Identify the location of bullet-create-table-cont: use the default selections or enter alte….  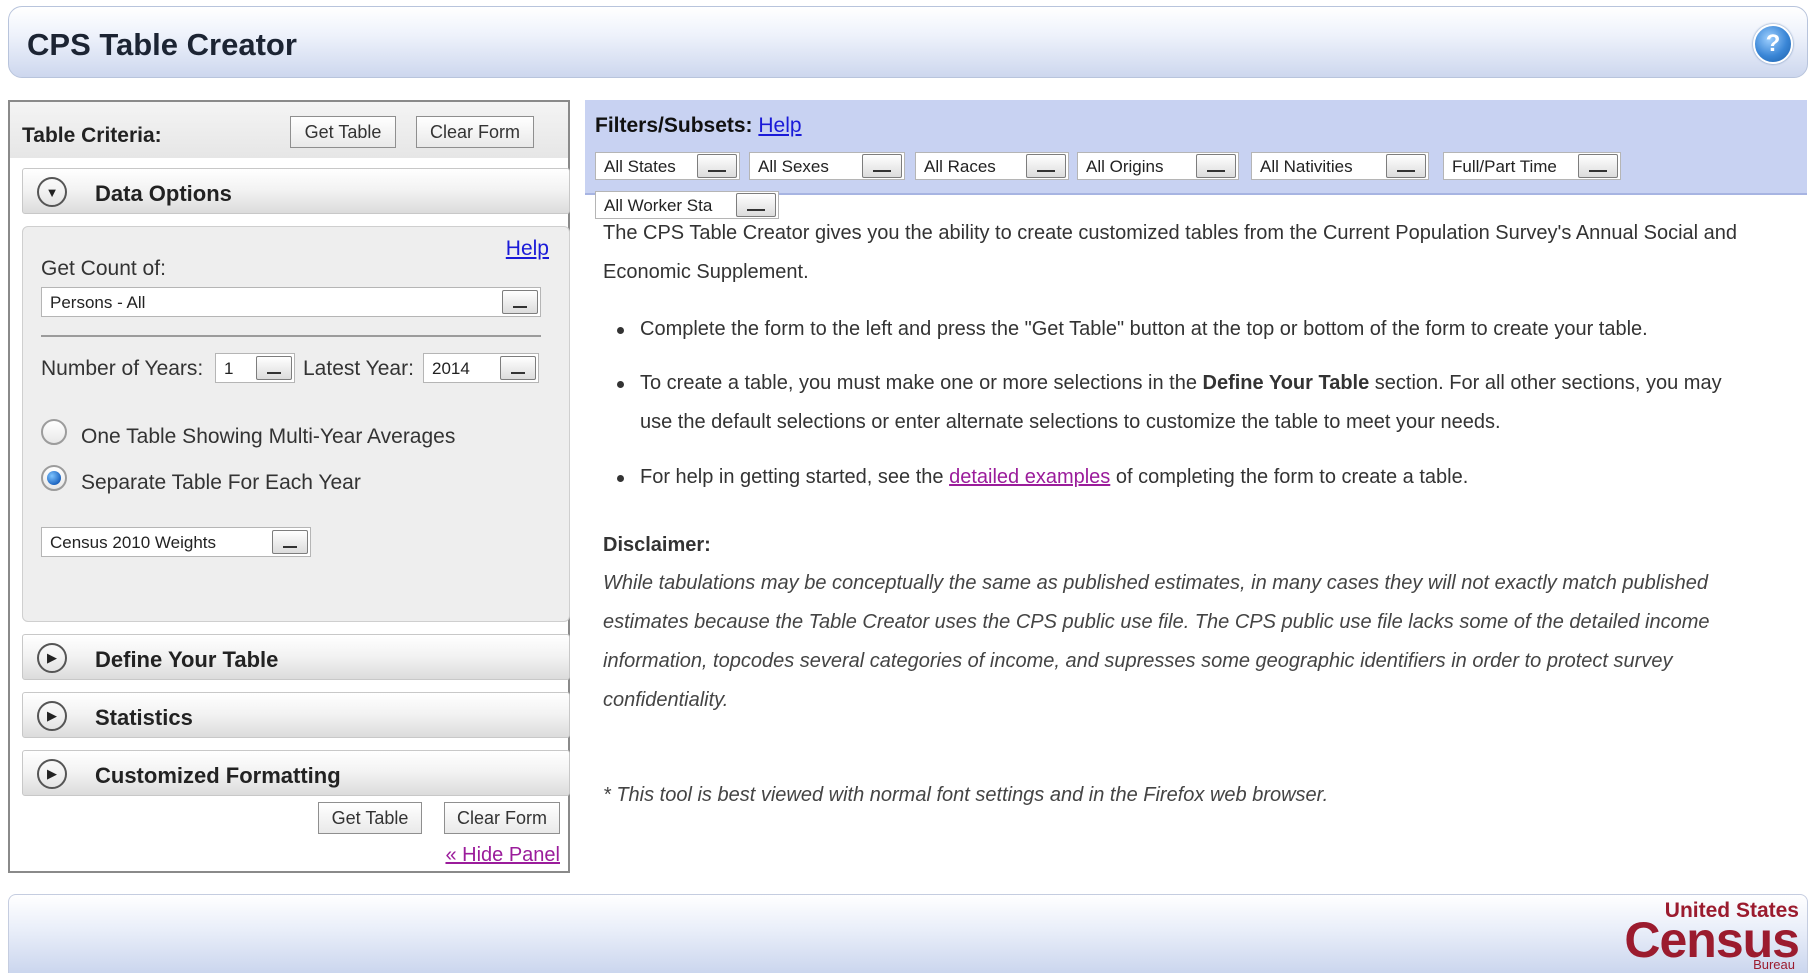
(1070, 422).